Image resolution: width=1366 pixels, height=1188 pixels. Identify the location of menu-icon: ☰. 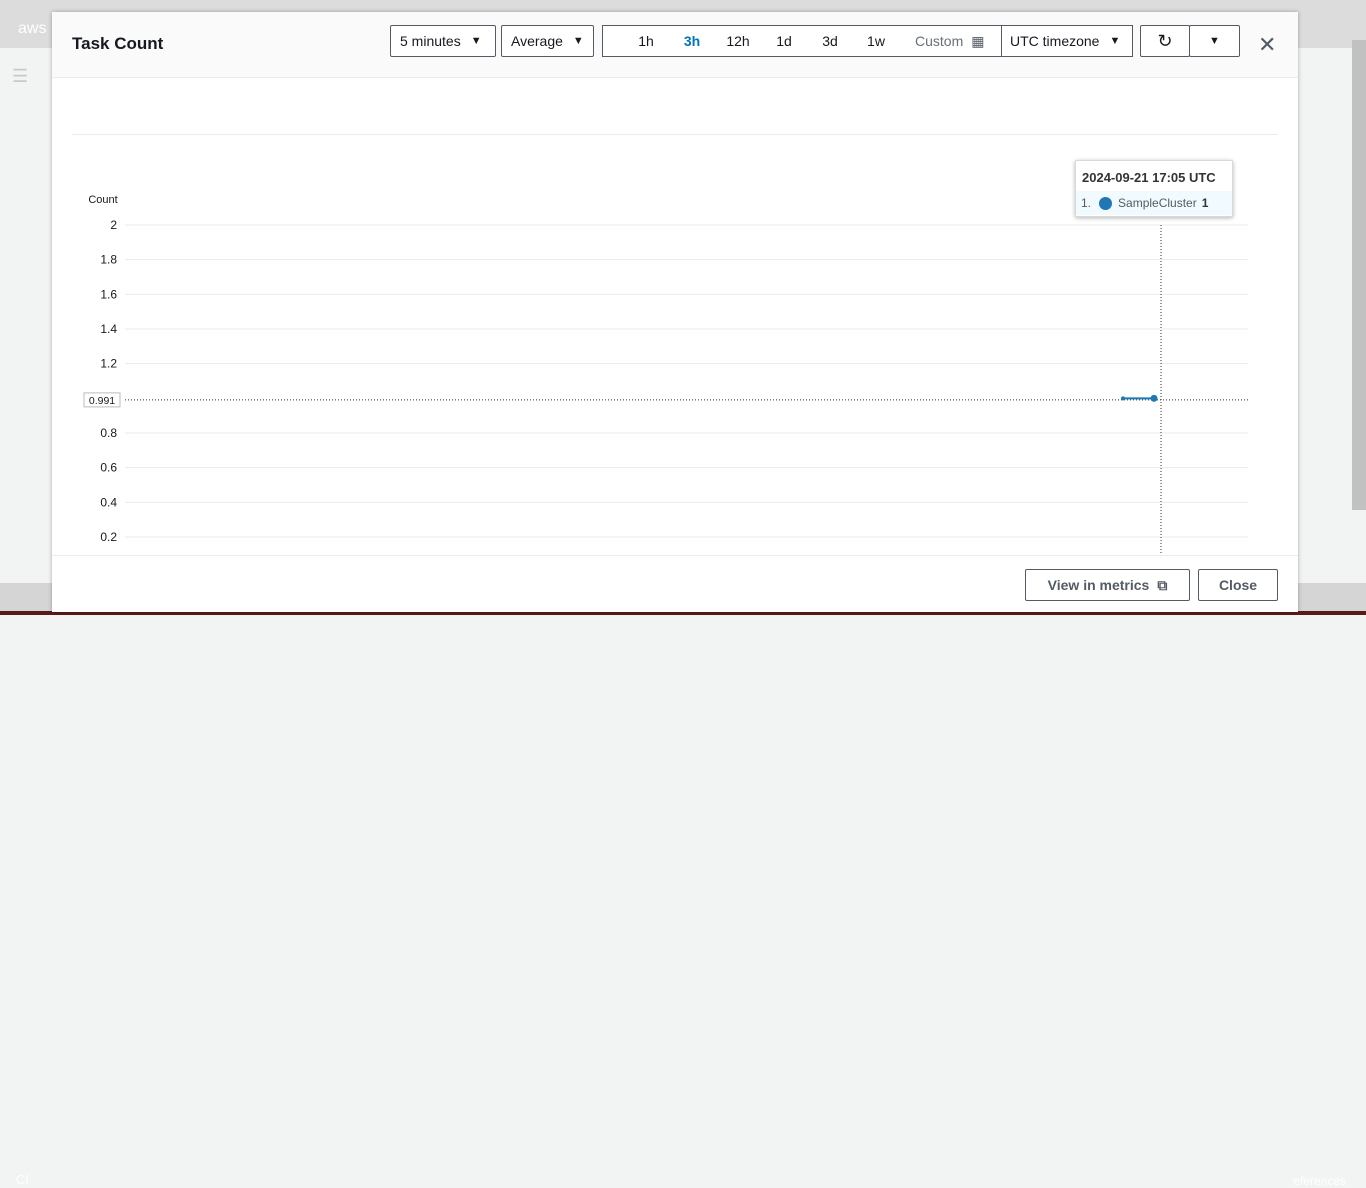
(20, 76).